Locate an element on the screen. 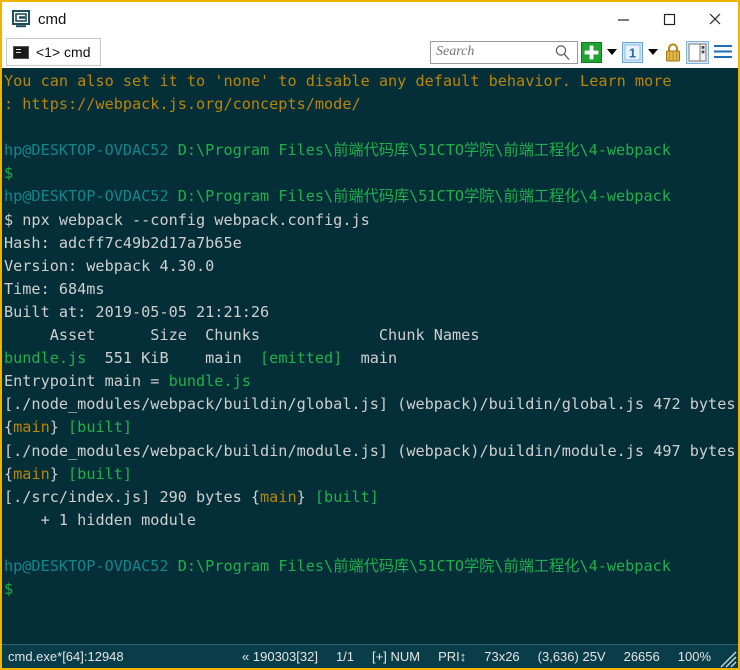  title-bar: cmd is located at coordinates (370, 19).